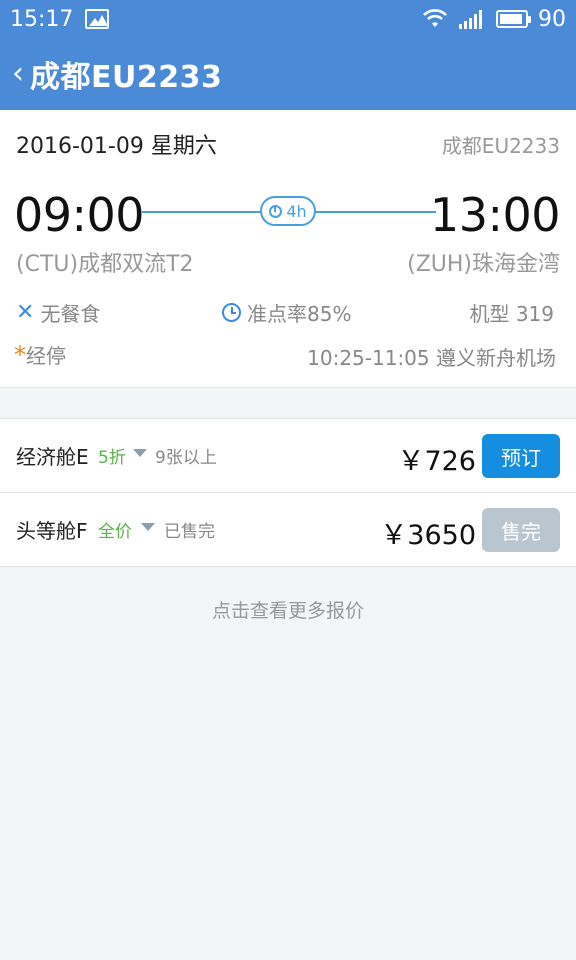 Image resolution: width=576 pixels, height=960 pixels. Describe the element at coordinates (500, 146) in the screenshot. I see `flight-number: 成都EU2233` at that location.